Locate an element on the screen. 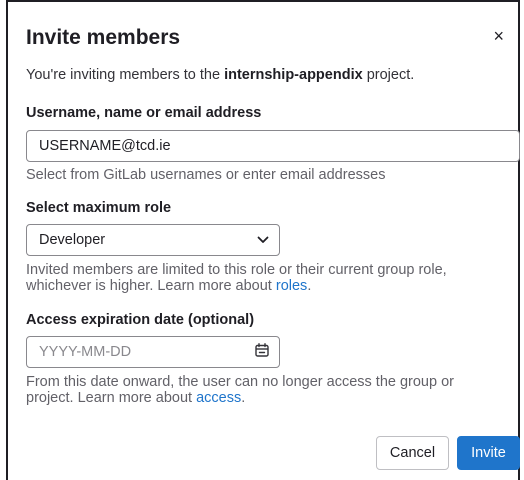  modal-title: Invite members is located at coordinates (103, 37).